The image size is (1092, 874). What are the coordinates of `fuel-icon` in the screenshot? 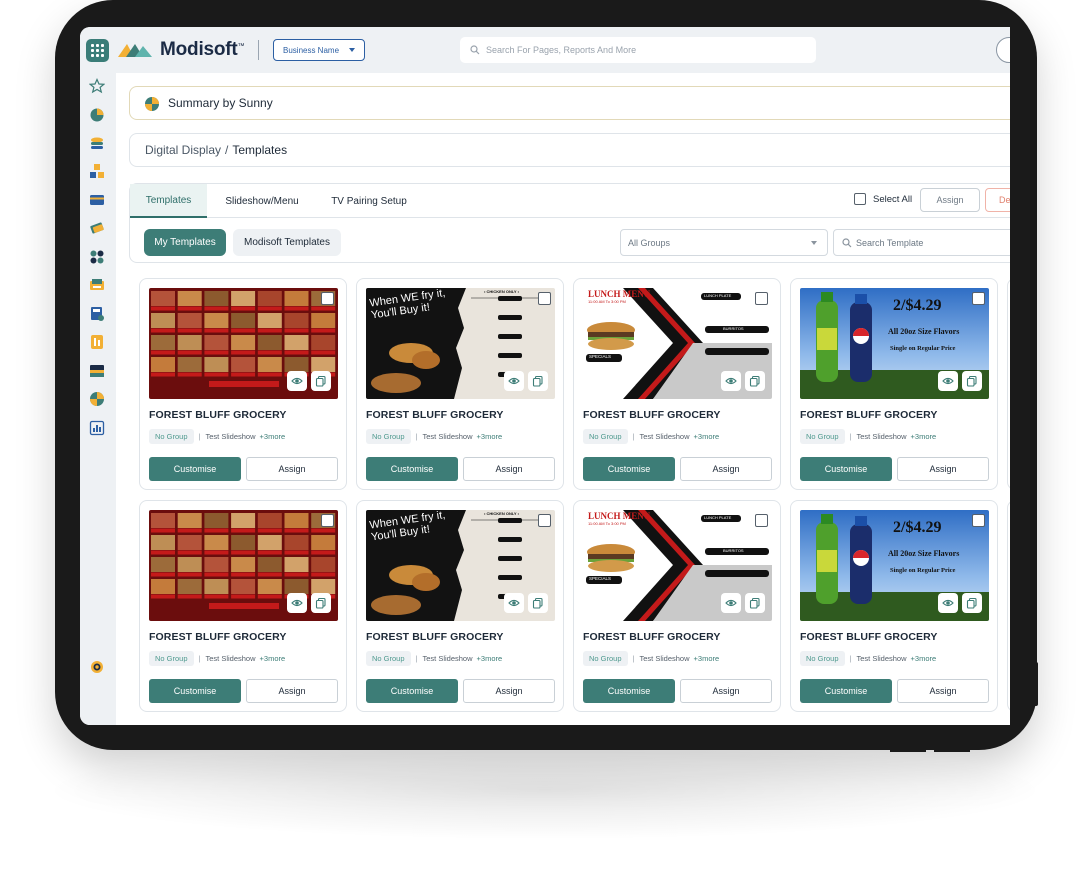 It's located at (97, 342).